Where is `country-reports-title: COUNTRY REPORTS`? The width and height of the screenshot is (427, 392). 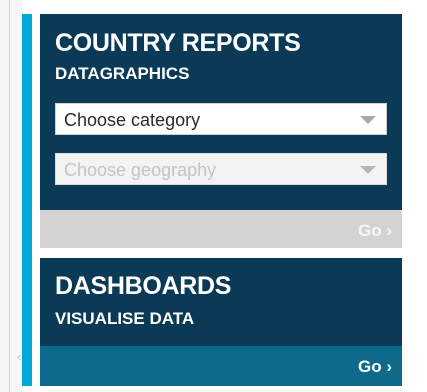 country-reports-title: COUNTRY REPORTS is located at coordinates (178, 43).